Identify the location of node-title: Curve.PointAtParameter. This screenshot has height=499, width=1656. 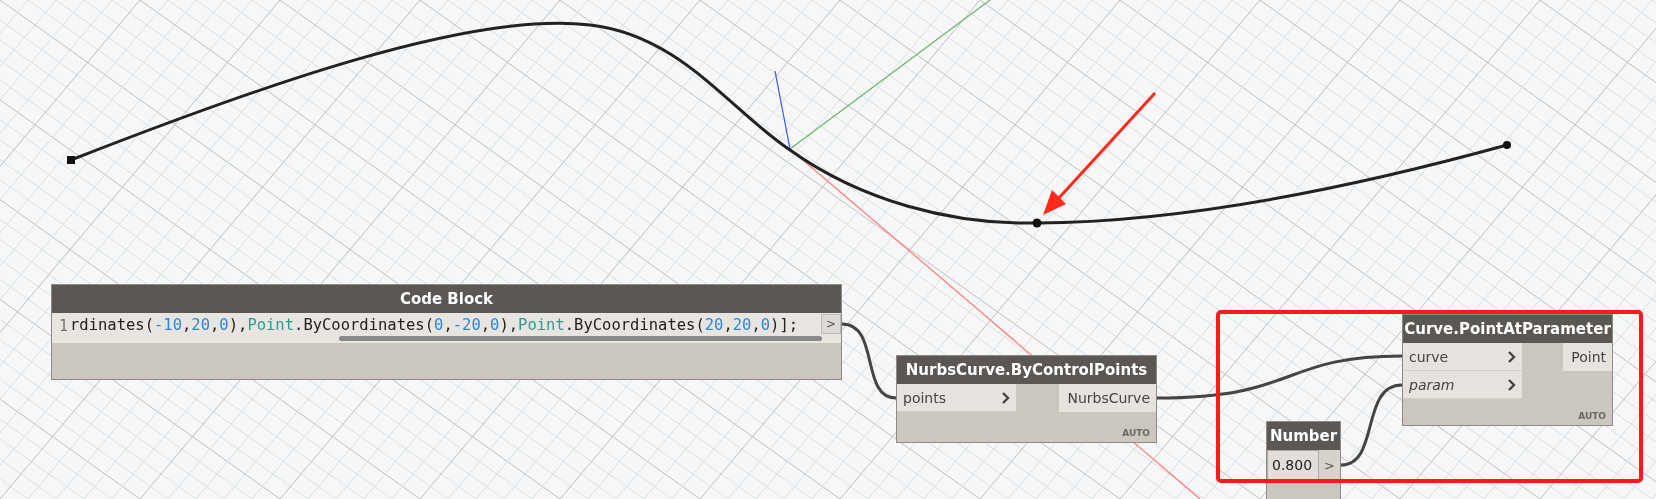
(1507, 329).